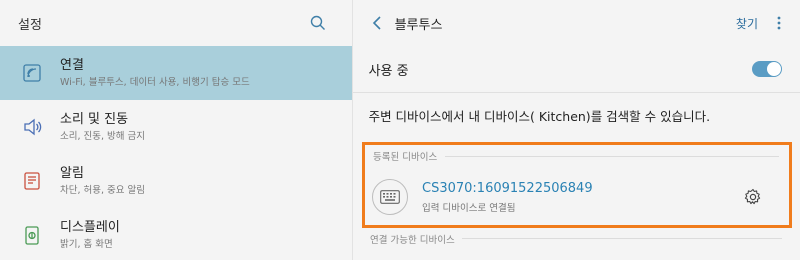 The image size is (800, 260). I want to click on search-icon, so click(318, 23).